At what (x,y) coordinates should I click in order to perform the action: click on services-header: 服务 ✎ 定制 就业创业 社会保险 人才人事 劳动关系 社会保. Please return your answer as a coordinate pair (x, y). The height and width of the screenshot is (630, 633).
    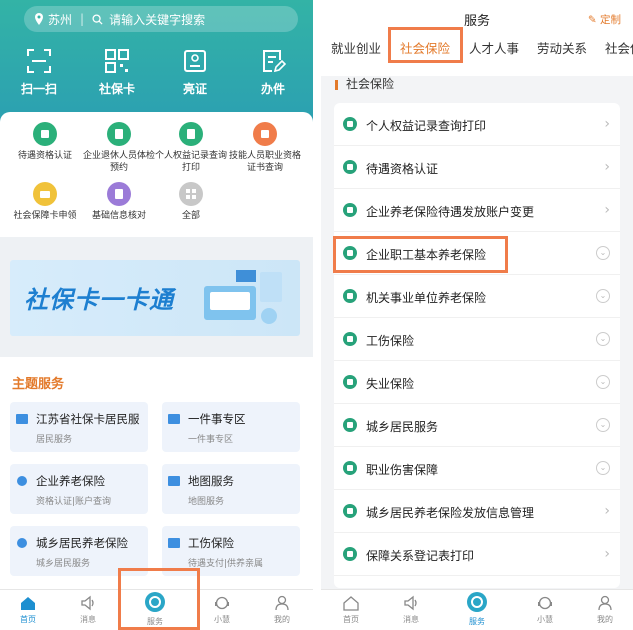
    Looking at the image, I should click on (477, 38).